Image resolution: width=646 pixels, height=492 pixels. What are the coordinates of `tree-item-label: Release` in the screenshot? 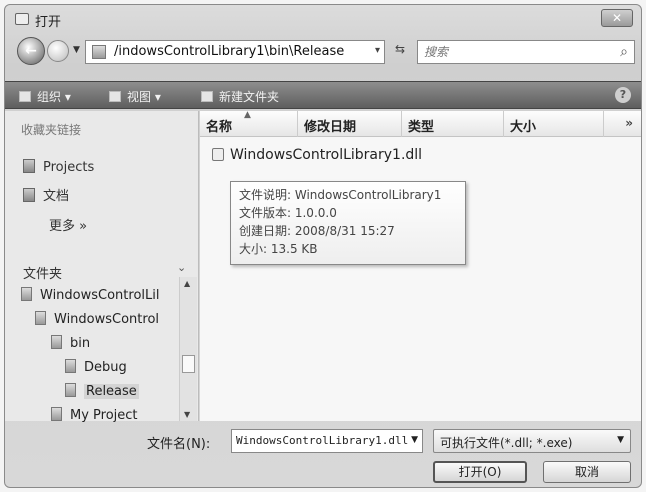 It's located at (111, 391).